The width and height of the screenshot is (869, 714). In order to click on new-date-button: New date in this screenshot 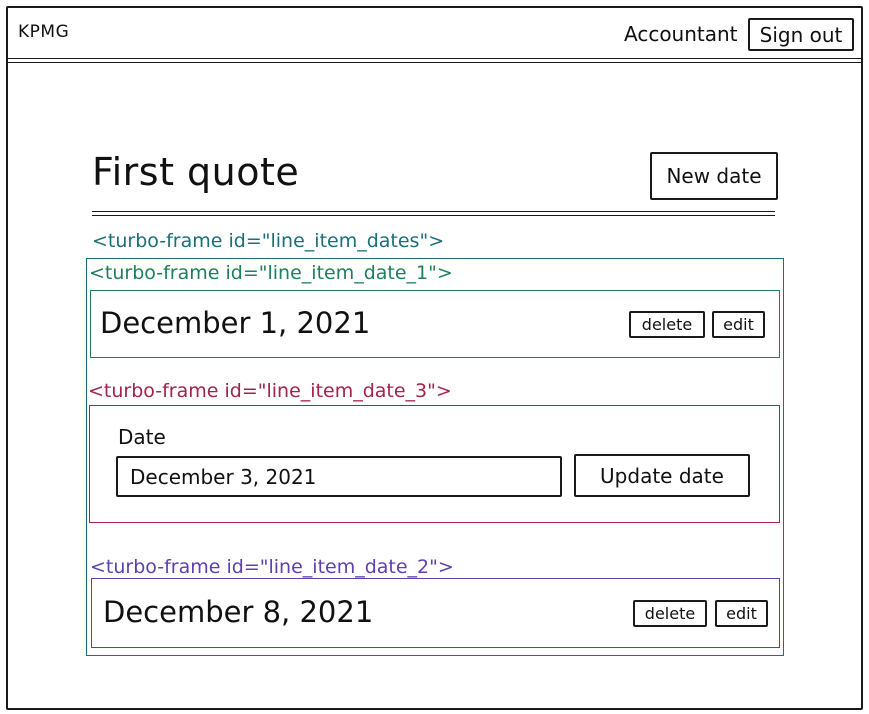, I will do `click(714, 176)`.